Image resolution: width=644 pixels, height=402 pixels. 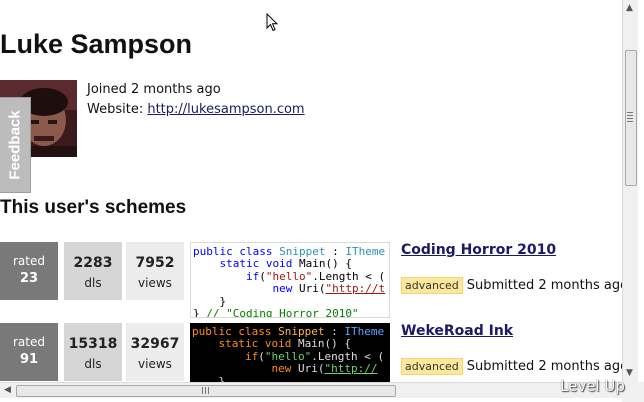 I want to click on views-value: 7952, so click(x=155, y=263).